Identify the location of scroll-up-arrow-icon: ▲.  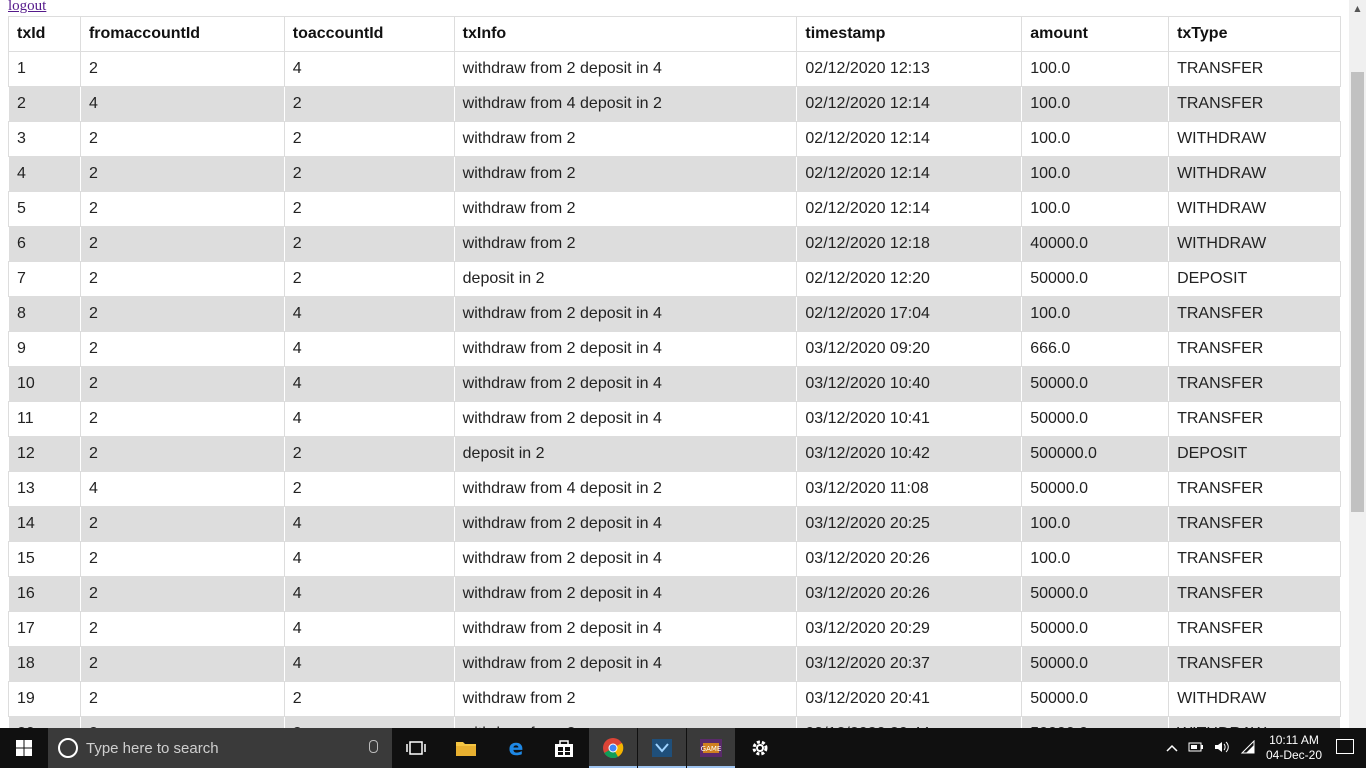
(1357, 8).